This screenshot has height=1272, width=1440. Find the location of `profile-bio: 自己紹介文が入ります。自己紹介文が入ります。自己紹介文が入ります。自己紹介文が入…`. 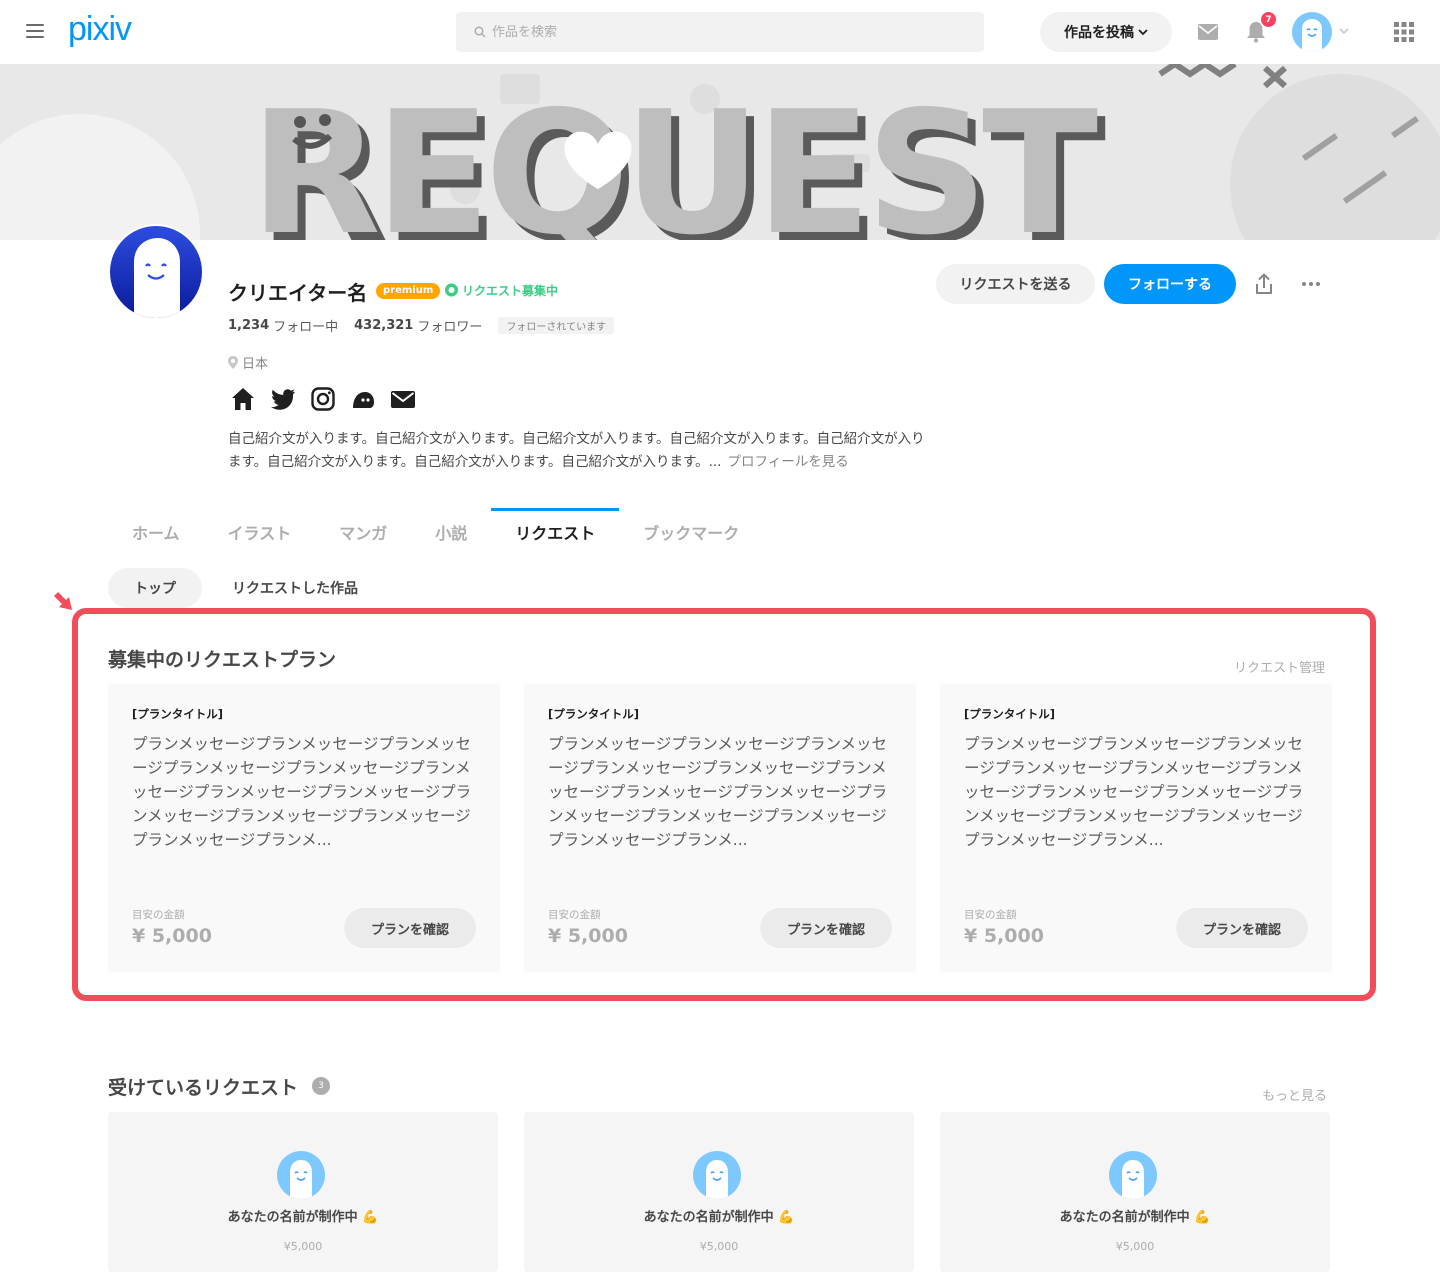

profile-bio: 自己紹介文が入ります。自己紹介文が入ります。自己紹介文が入ります。自己紹介文が入… is located at coordinates (578, 451).